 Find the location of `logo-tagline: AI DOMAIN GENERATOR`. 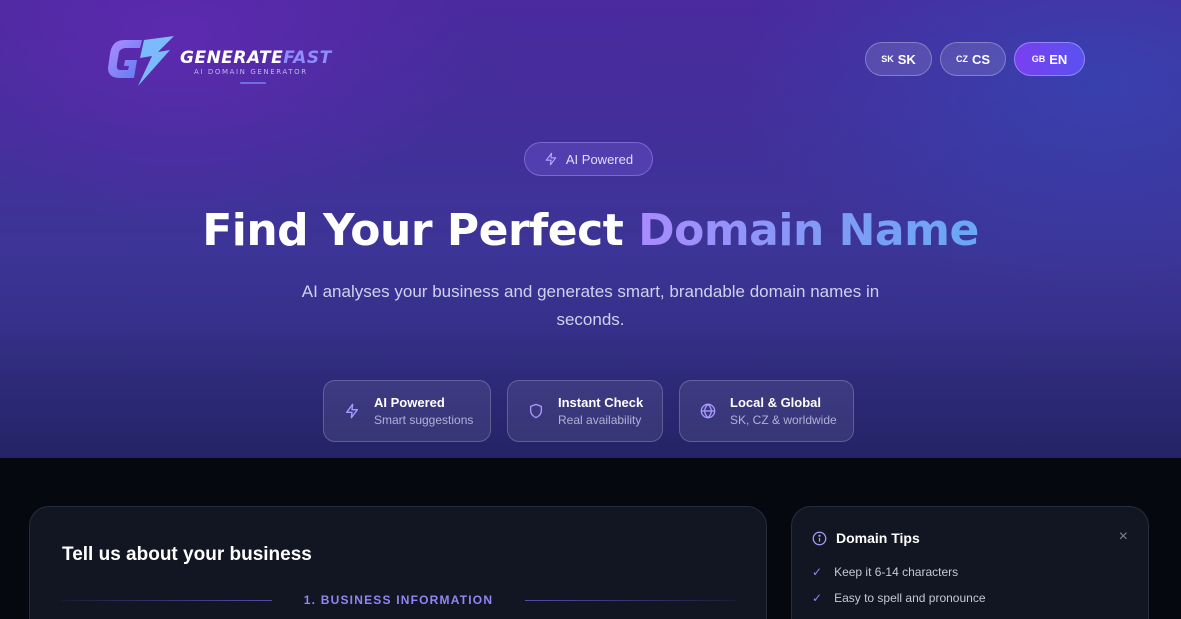

logo-tagline: AI DOMAIN GENERATOR is located at coordinates (251, 72).